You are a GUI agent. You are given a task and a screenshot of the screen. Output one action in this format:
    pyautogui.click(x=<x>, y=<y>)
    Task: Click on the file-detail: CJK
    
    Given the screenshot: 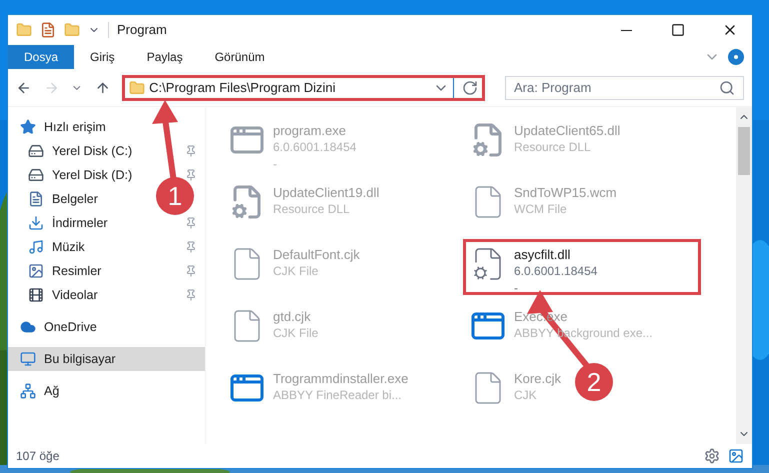 What is the action you would take?
    pyautogui.click(x=526, y=395)
    